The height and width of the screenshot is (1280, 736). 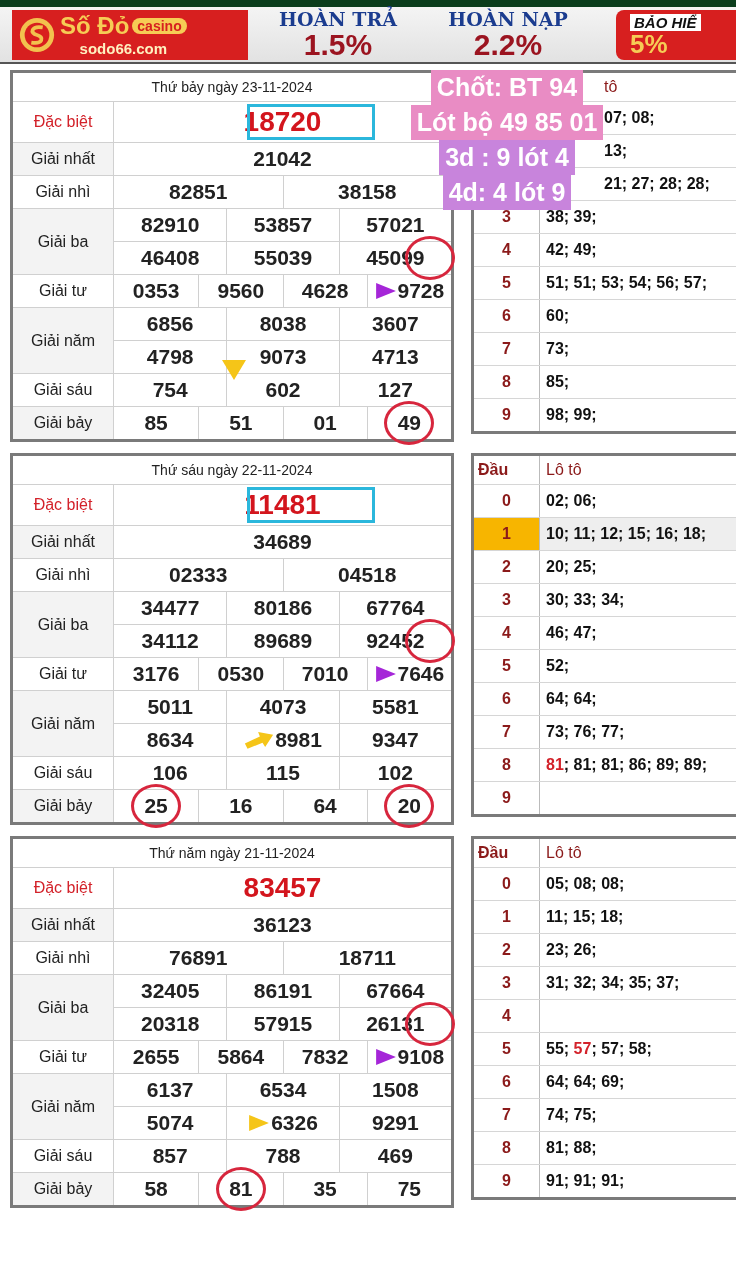 What do you see at coordinates (599, 1049) in the screenshot?
I see `loto-numbers: 55; 57; 57; 58;` at bounding box center [599, 1049].